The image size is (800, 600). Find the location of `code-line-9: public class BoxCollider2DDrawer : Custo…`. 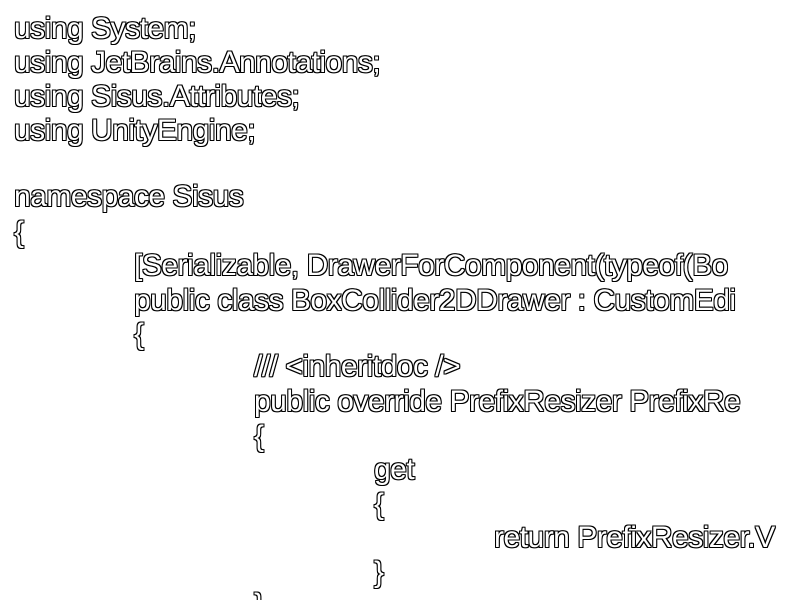

code-line-9: public class BoxCollider2DDrawer : Custo… is located at coordinates (435, 300).